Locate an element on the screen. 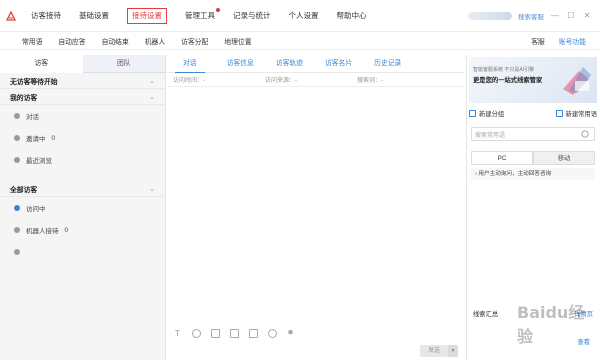  conversation-tabs: 对话 访客信息 访客轨迹 访客名片 历史记录 is located at coordinates (315, 64).